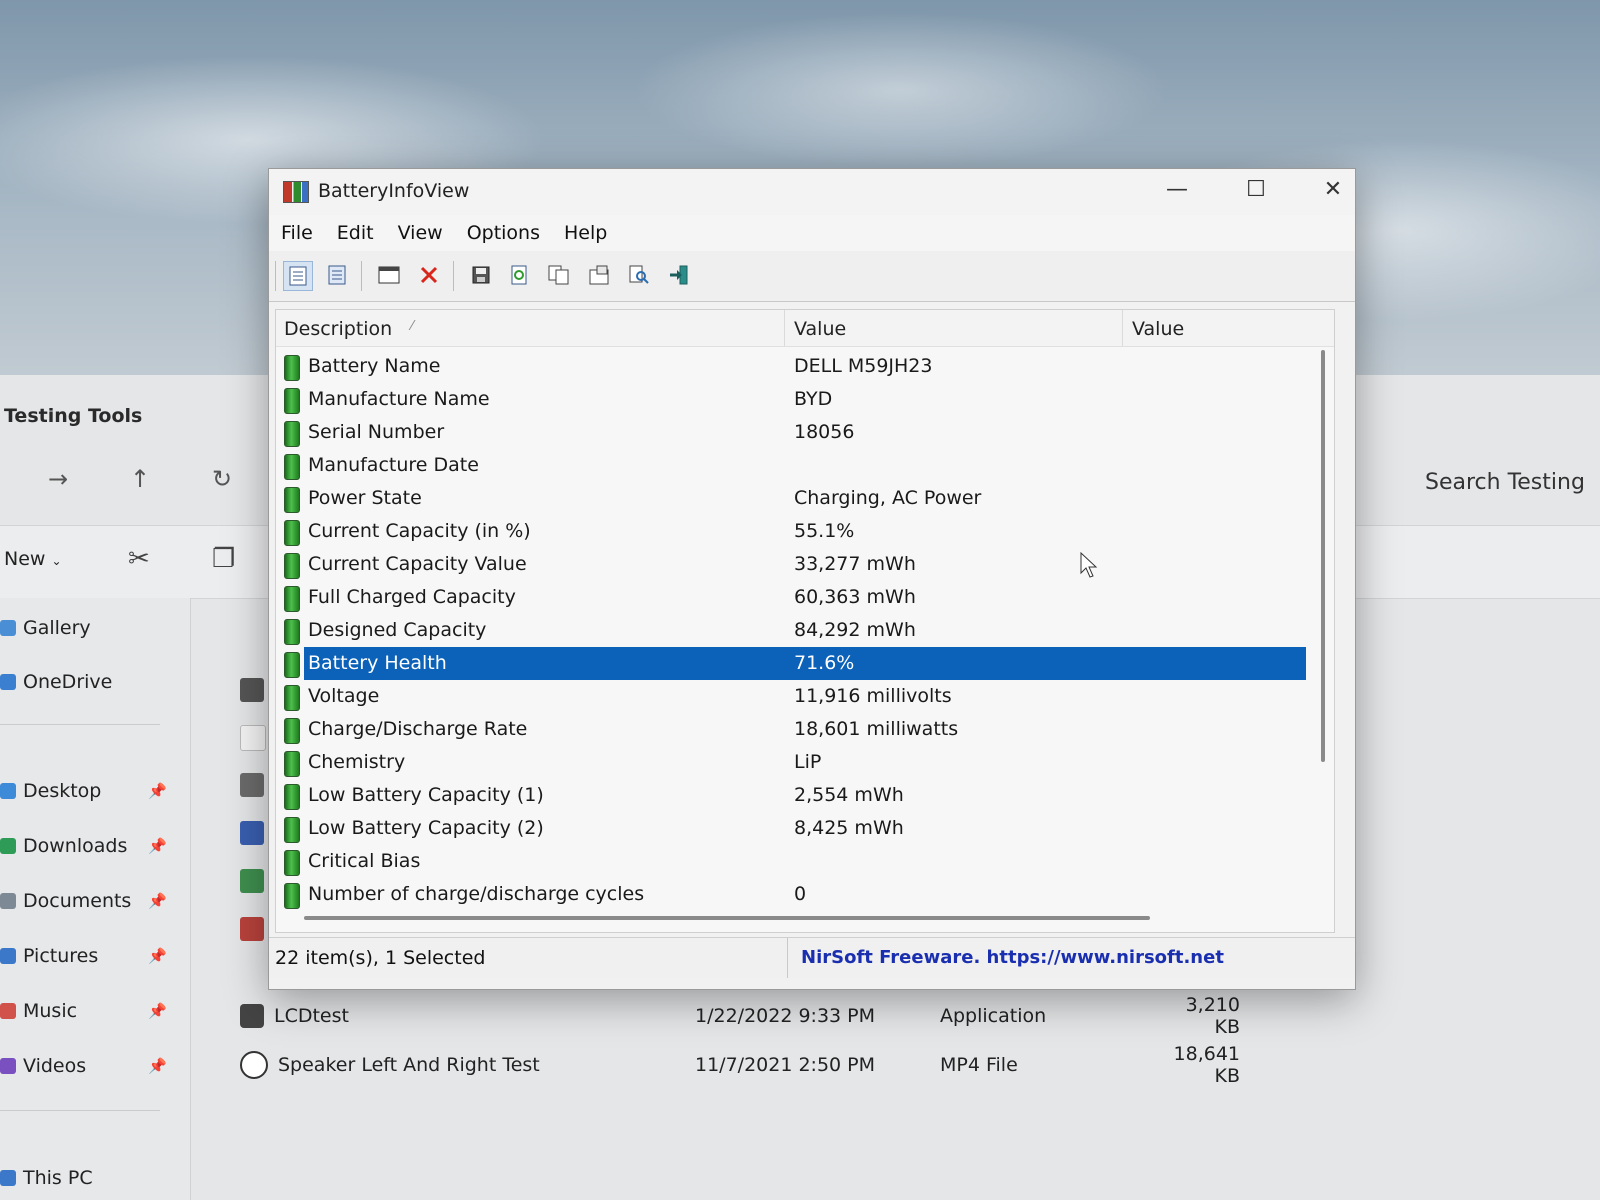 The height and width of the screenshot is (1200, 1600). I want to click on toolbar-divider, so click(453, 276).